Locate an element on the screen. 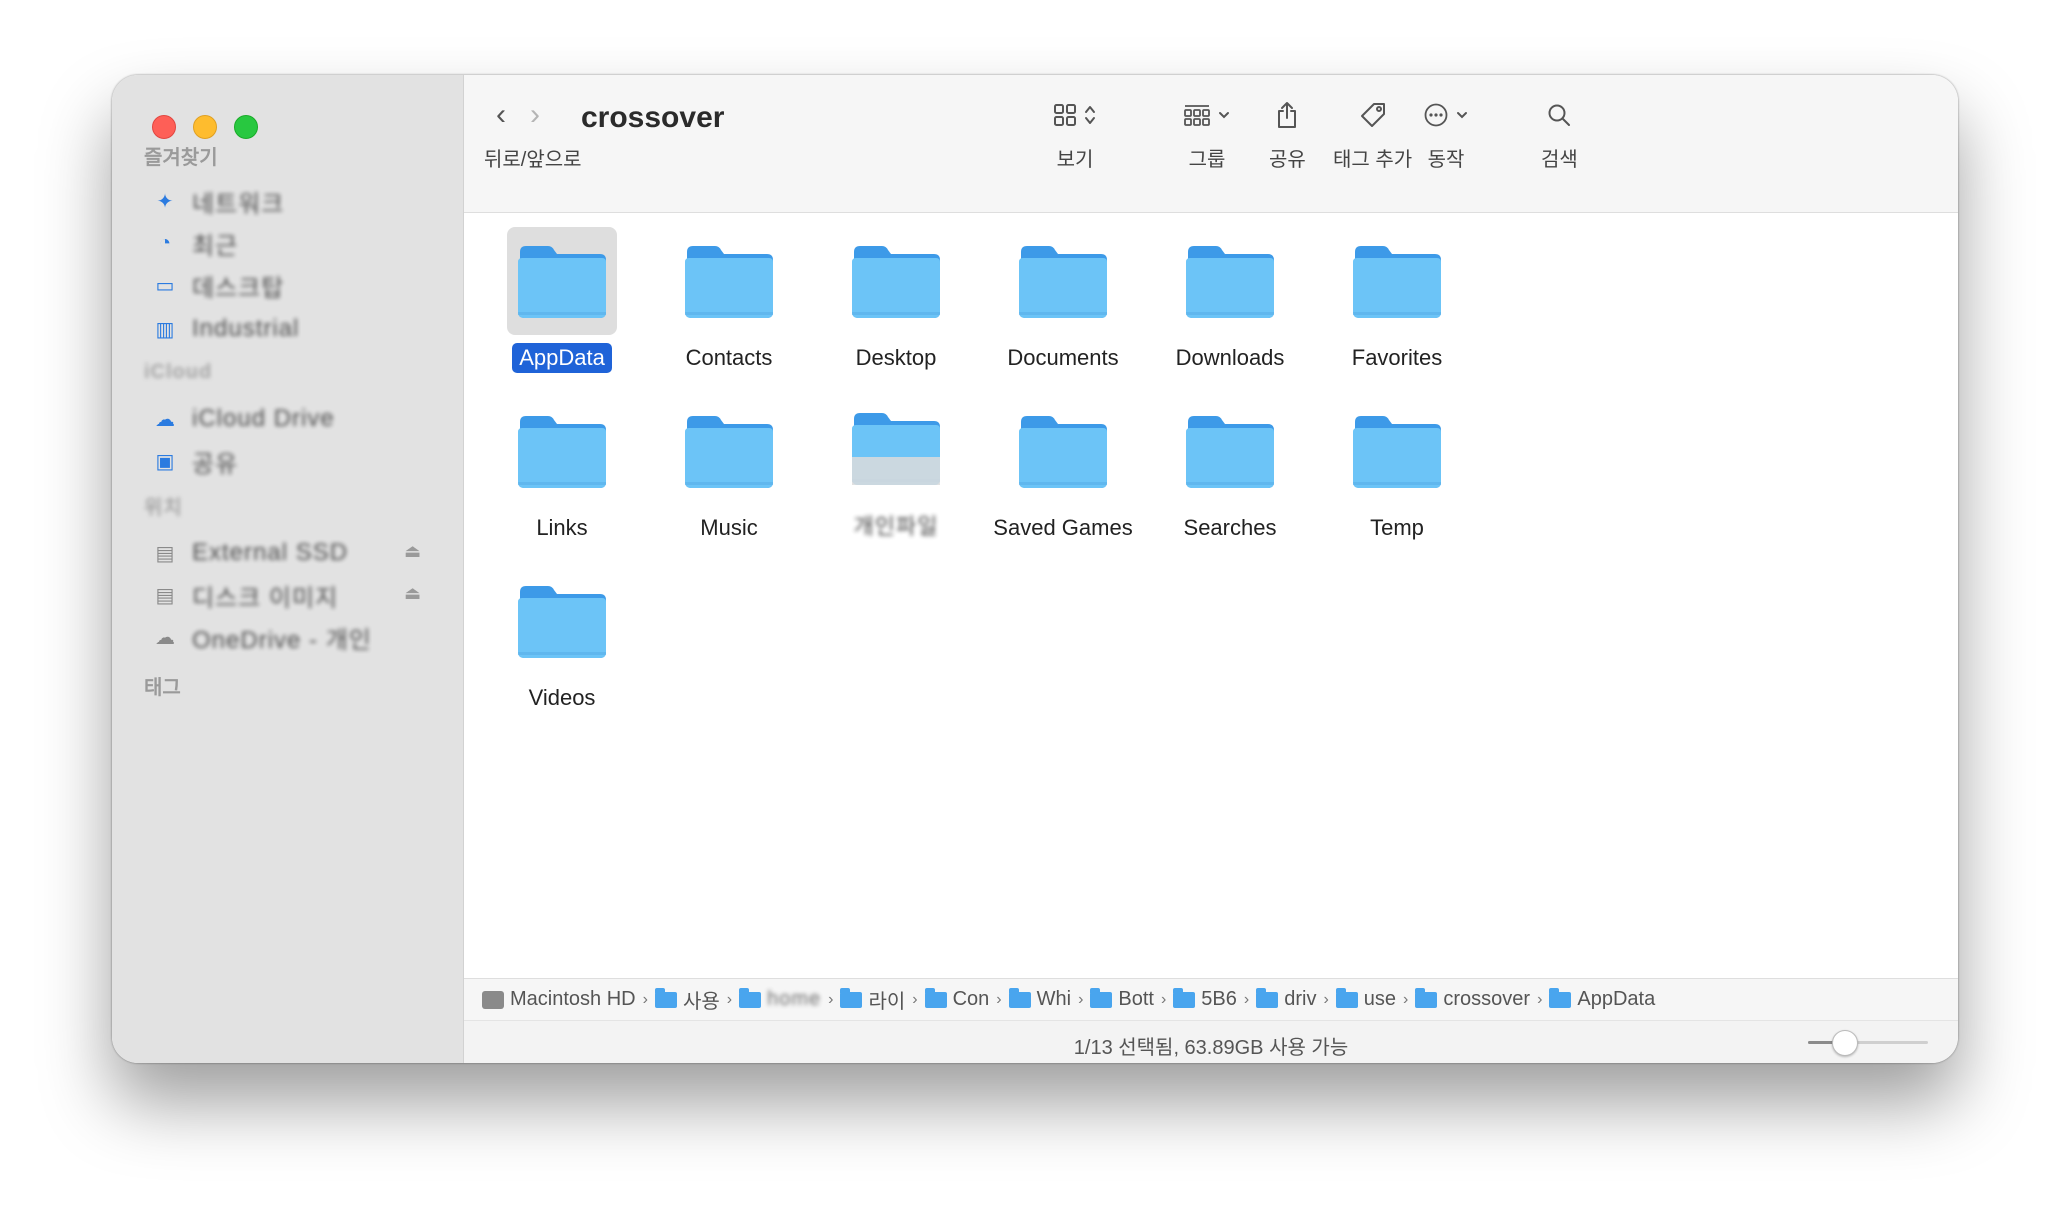 The width and height of the screenshot is (2064, 1208). folder-item: Searches is located at coordinates (1230, 463).